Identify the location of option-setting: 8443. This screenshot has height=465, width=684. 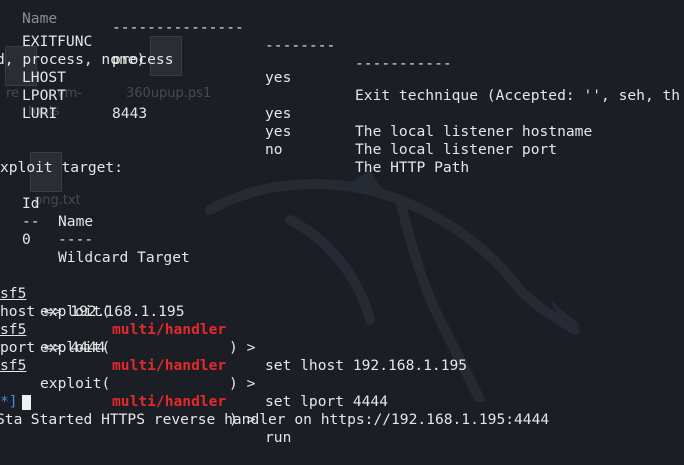
(130, 113).